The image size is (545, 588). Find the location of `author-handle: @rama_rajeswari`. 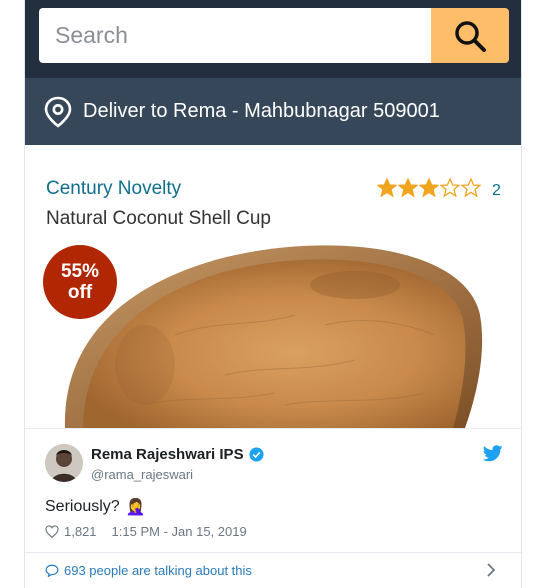

author-handle: @rama_rajeswari is located at coordinates (142, 474).